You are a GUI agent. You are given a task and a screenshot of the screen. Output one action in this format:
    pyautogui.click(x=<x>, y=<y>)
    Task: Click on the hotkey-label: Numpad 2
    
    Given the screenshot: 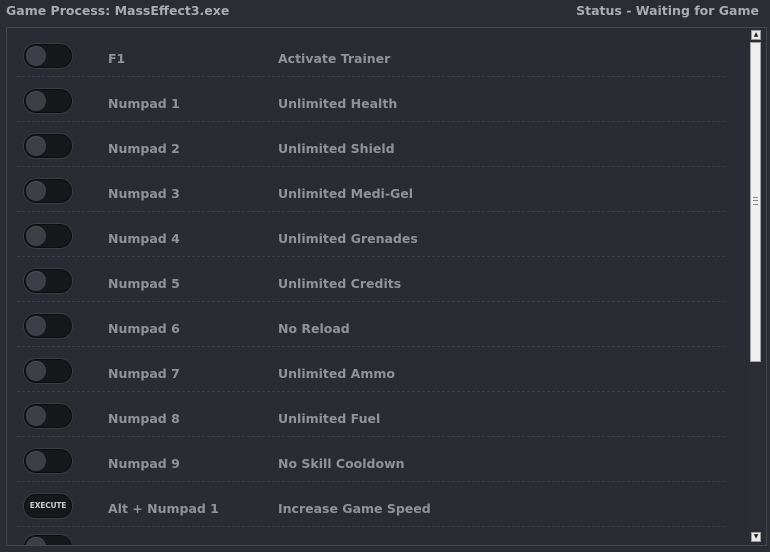 What is the action you would take?
    pyautogui.click(x=144, y=148)
    